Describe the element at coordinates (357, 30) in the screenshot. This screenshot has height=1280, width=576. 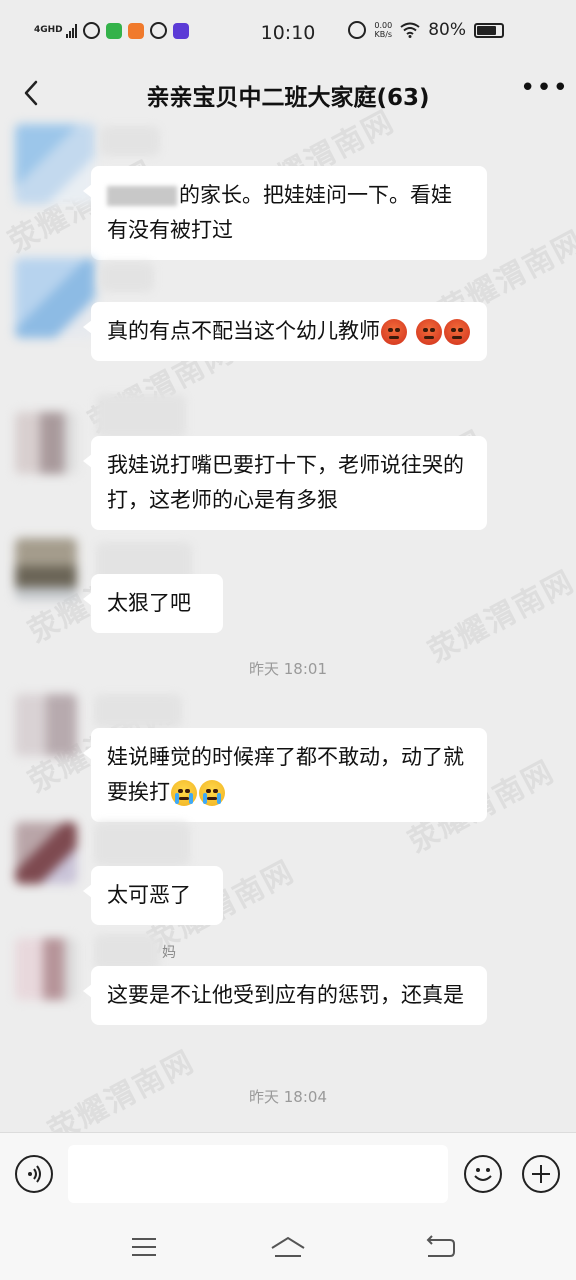
I see `alarm-icon` at that location.